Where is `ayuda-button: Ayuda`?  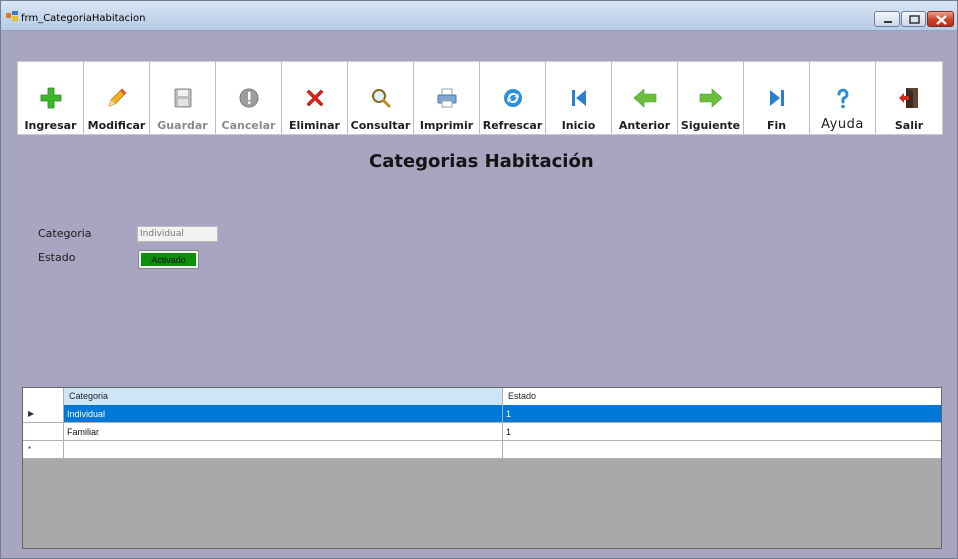
ayuda-button: Ayuda is located at coordinates (843, 98).